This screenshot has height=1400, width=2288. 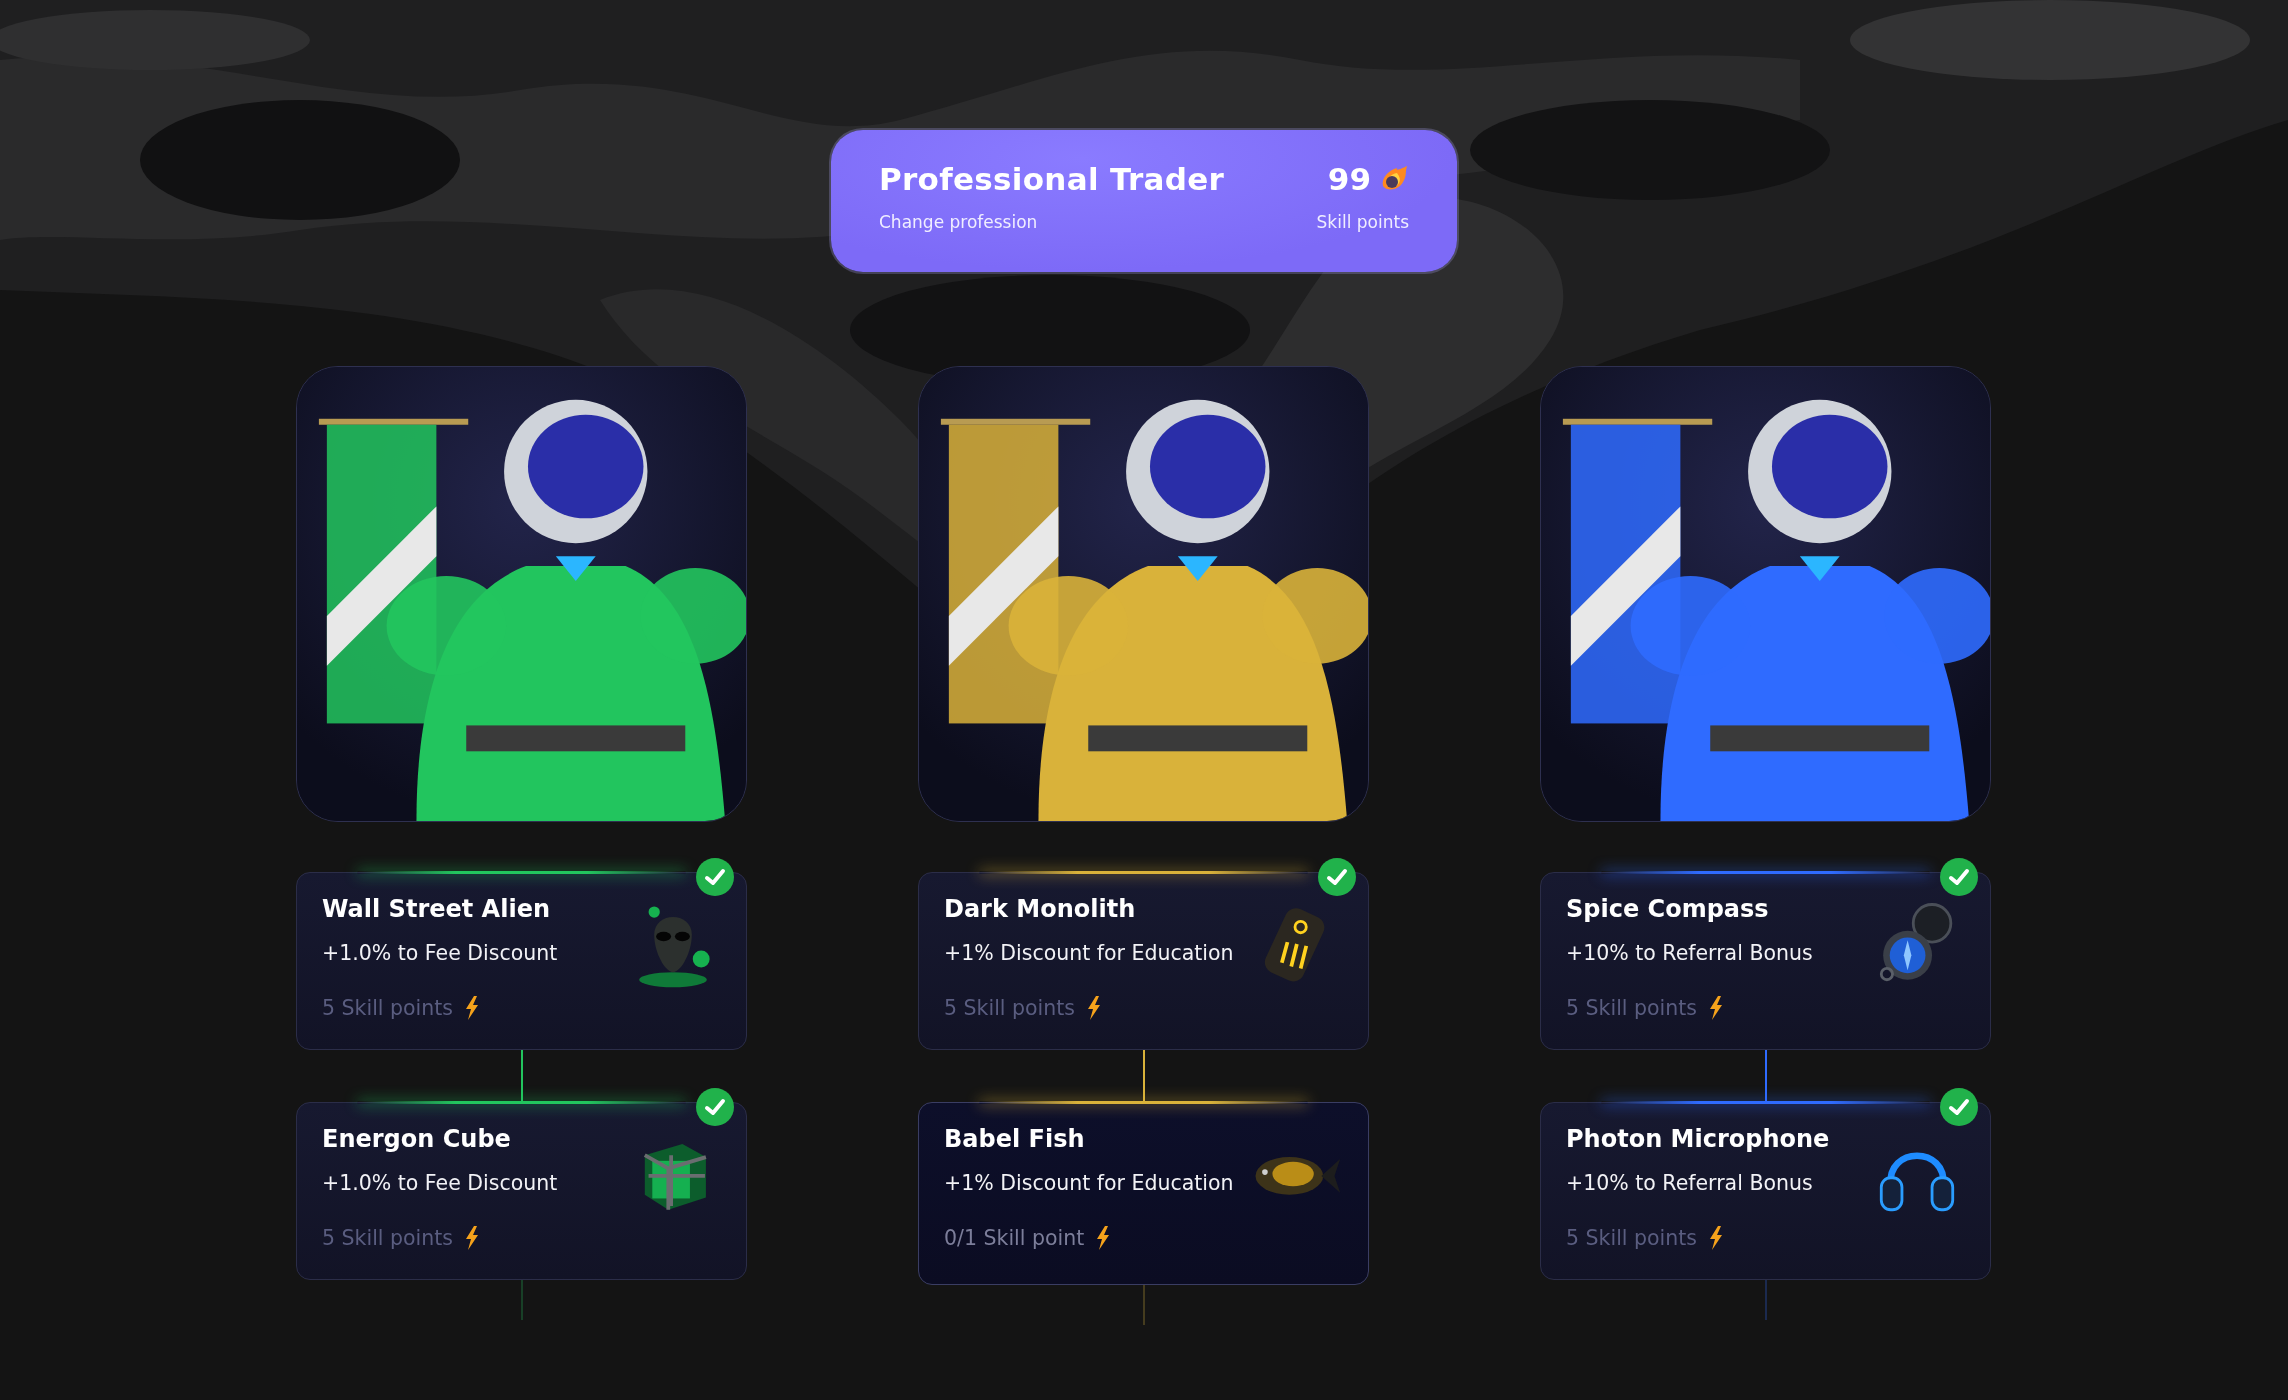 What do you see at coordinates (1040, 909) in the screenshot?
I see `skill-title: Dark Monolith` at bounding box center [1040, 909].